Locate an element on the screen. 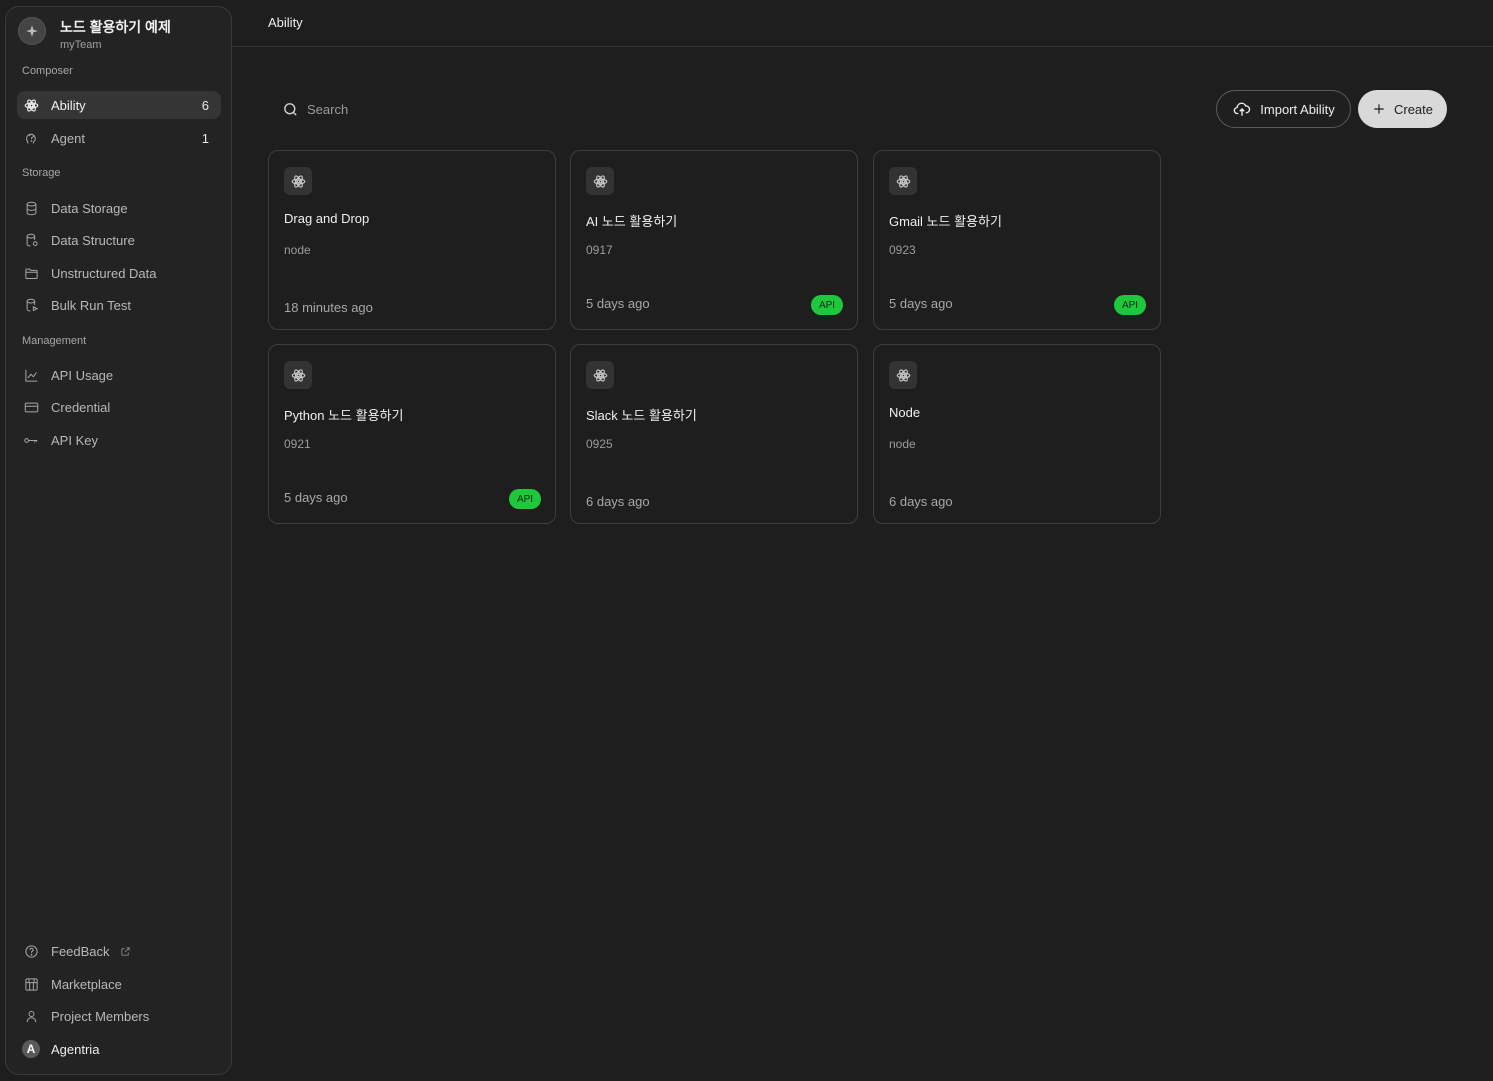 Image resolution: width=1493 pixels, height=1081 pixels. sidebar-item-label: Unstructured Data is located at coordinates (104, 273).